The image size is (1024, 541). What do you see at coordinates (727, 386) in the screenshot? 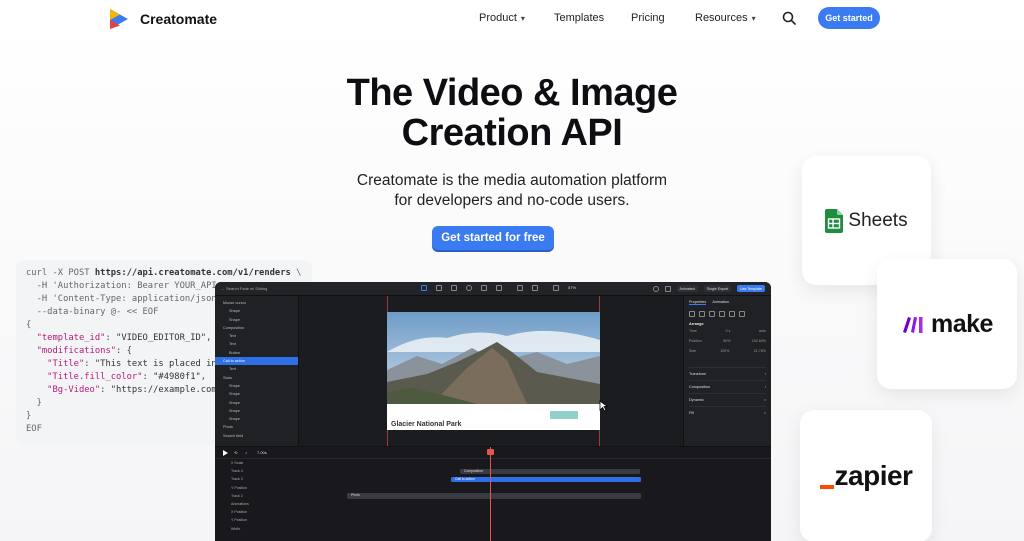
I see `property-section: Composition ›` at bounding box center [727, 386].